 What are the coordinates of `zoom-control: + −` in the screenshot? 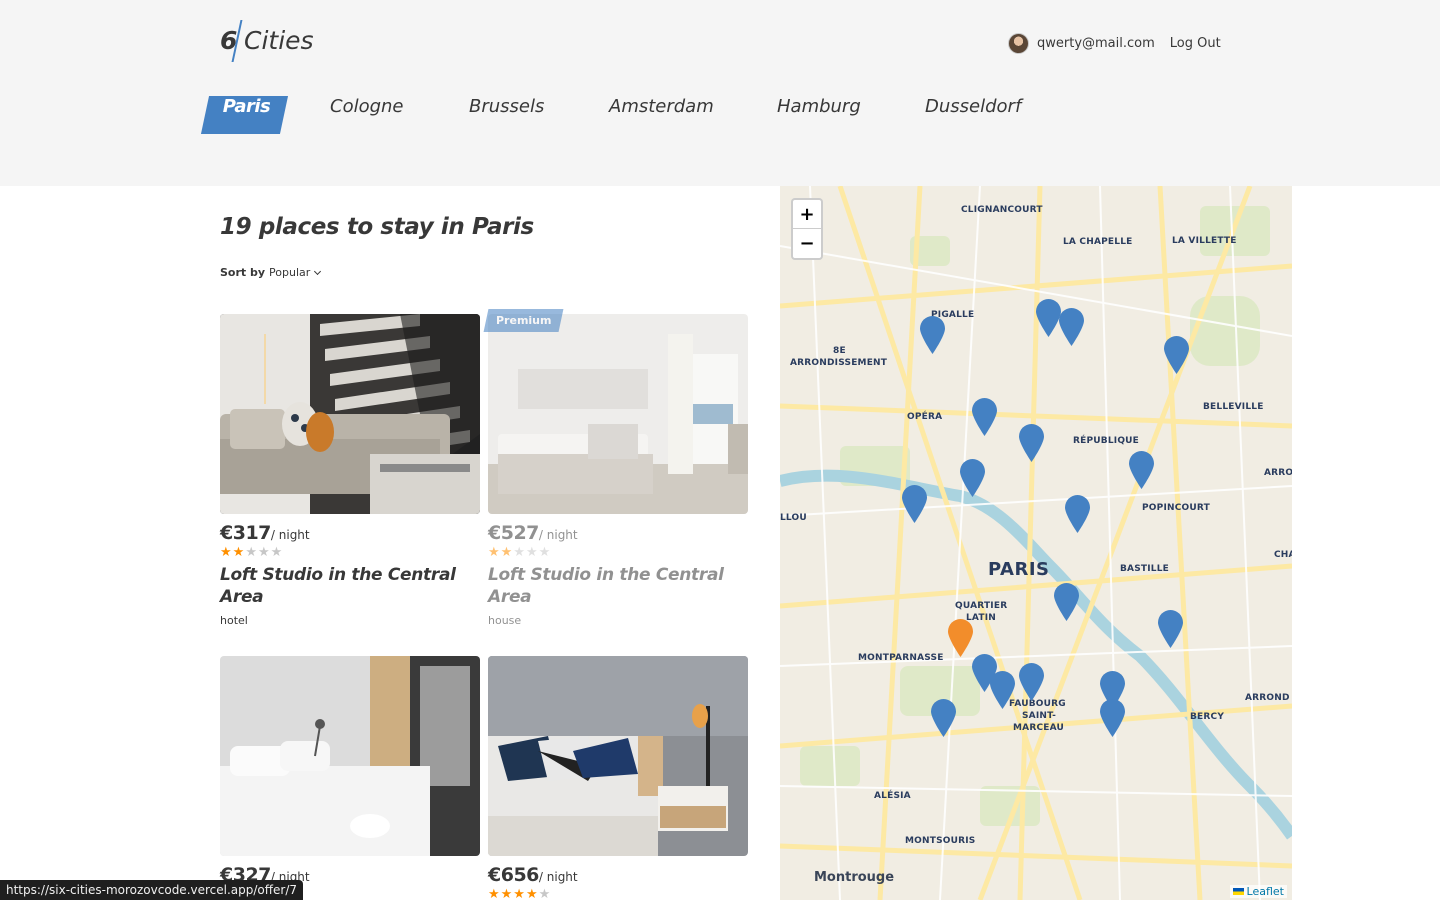 It's located at (807, 229).